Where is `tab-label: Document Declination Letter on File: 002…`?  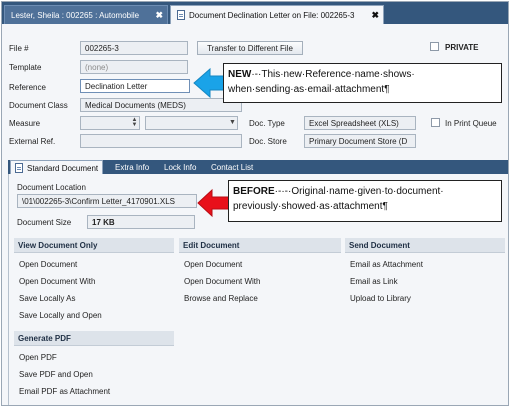
tab-label: Document Declination Letter on File: 002… is located at coordinates (272, 15).